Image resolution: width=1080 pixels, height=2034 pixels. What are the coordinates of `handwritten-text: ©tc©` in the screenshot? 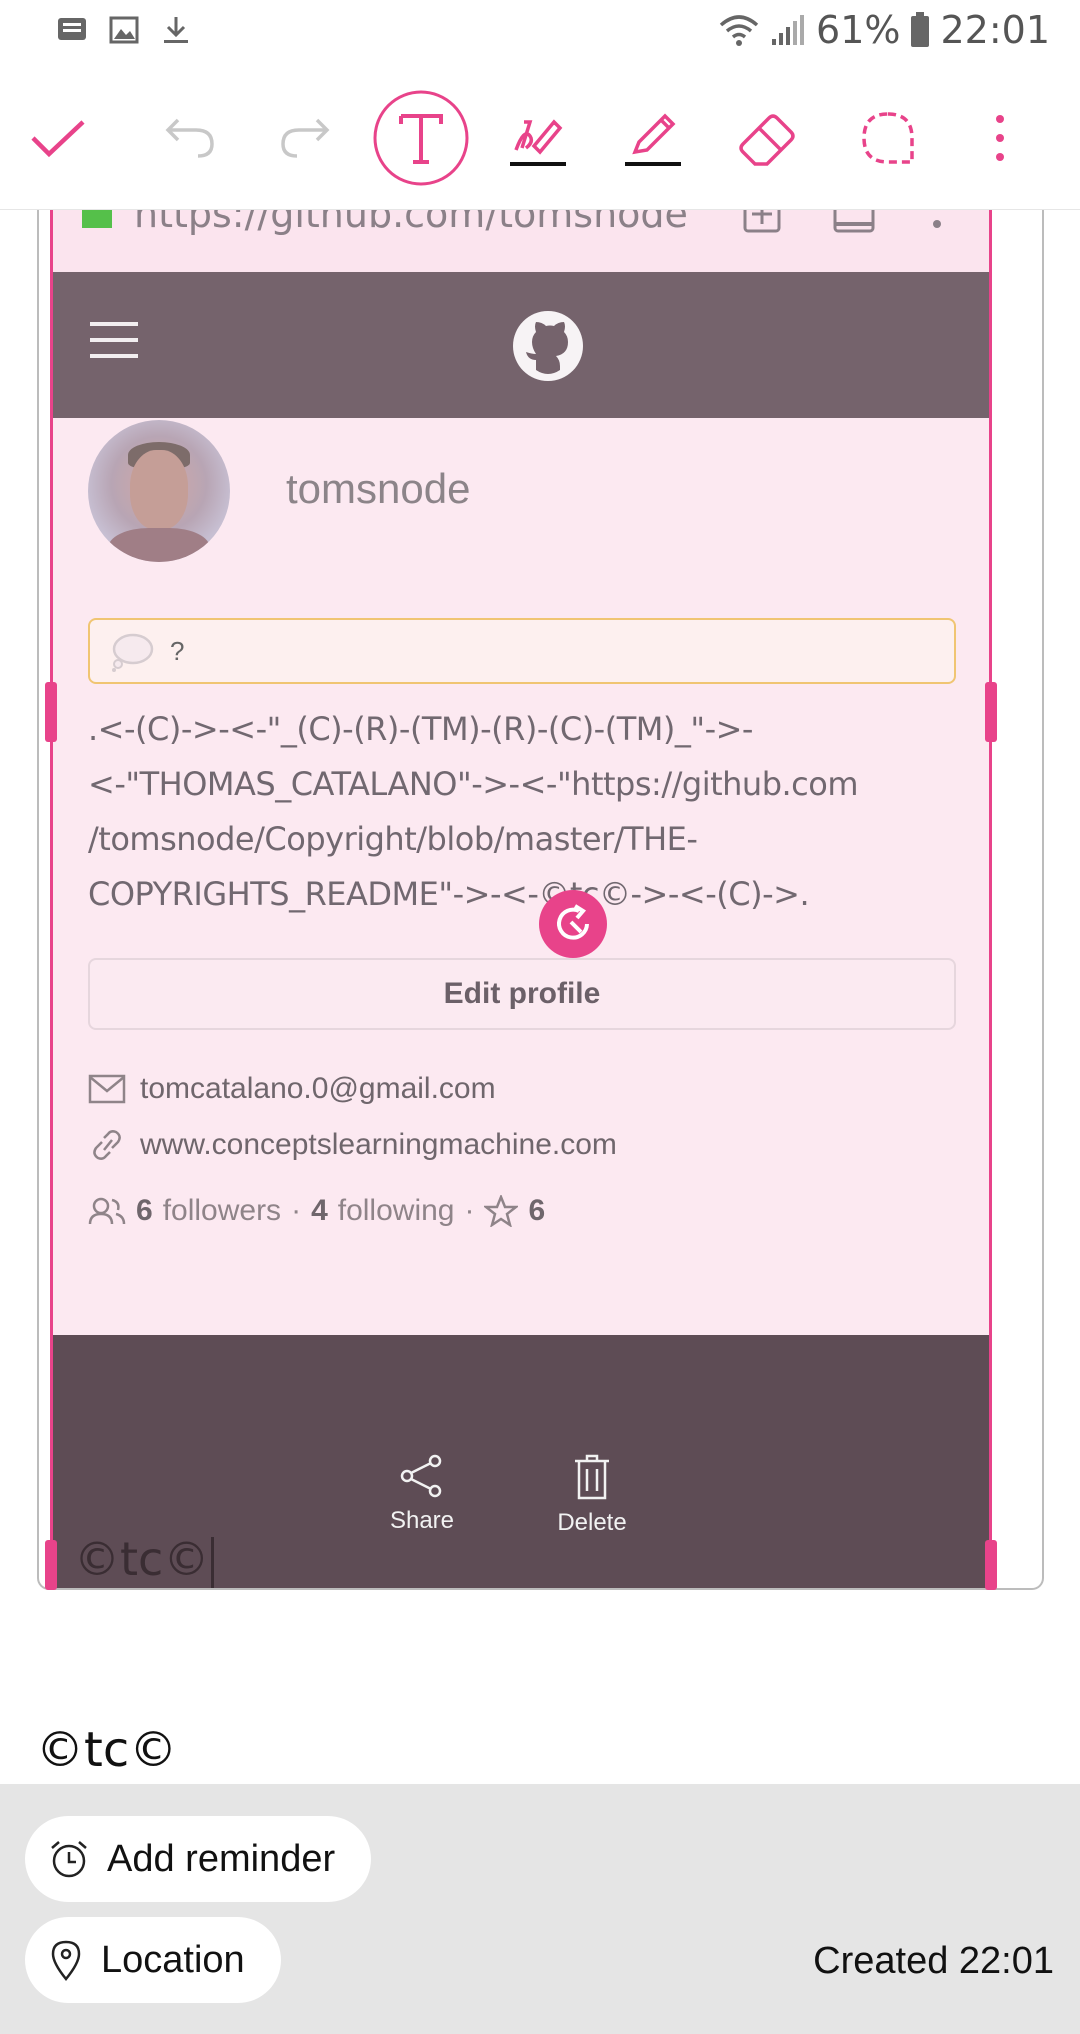 It's located at (142, 1559).